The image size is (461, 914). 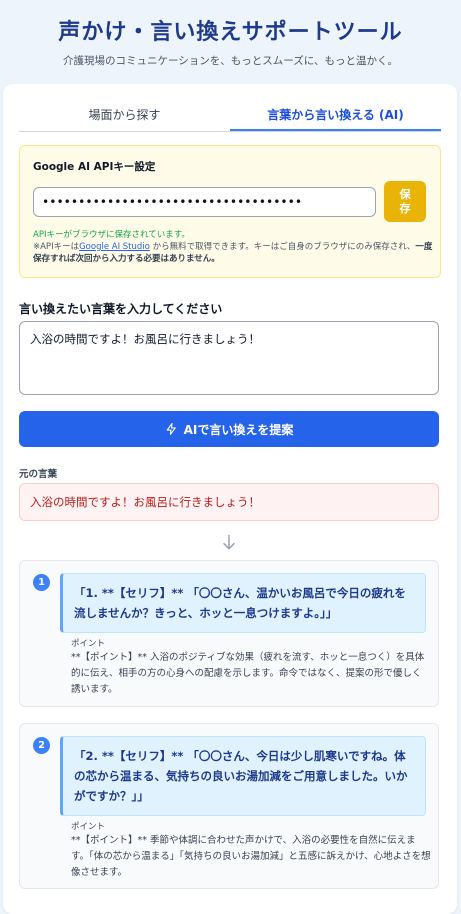 What do you see at coordinates (171, 429) in the screenshot?
I see `lightning-icon` at bounding box center [171, 429].